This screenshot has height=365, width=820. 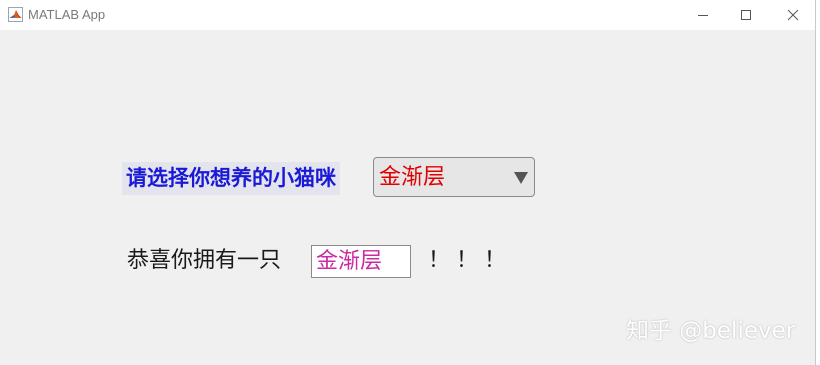 I want to click on result-output-field: 金渐层, so click(x=361, y=261).